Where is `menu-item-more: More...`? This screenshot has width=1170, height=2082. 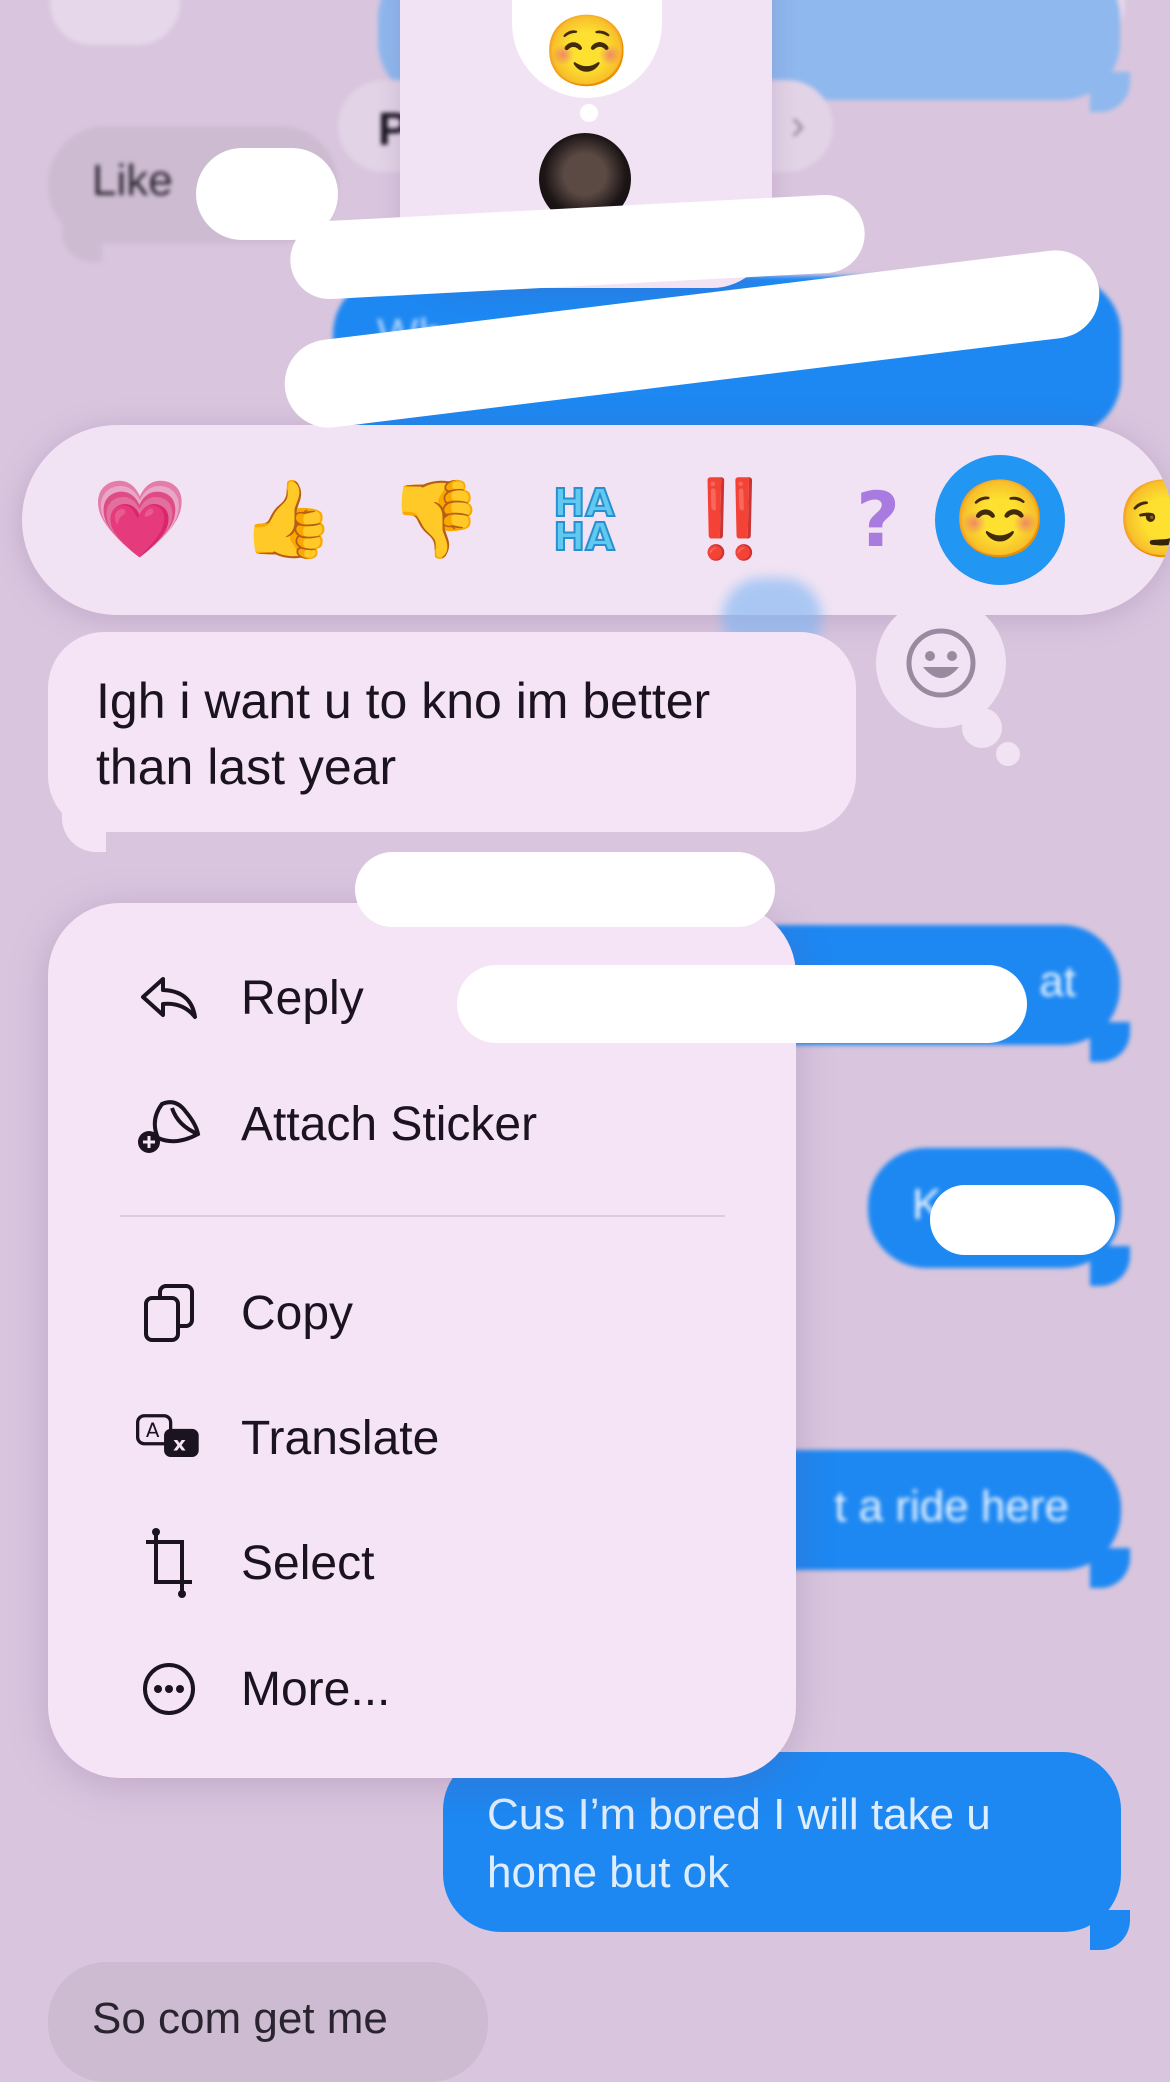
menu-item-more: More... is located at coordinates (422, 1689).